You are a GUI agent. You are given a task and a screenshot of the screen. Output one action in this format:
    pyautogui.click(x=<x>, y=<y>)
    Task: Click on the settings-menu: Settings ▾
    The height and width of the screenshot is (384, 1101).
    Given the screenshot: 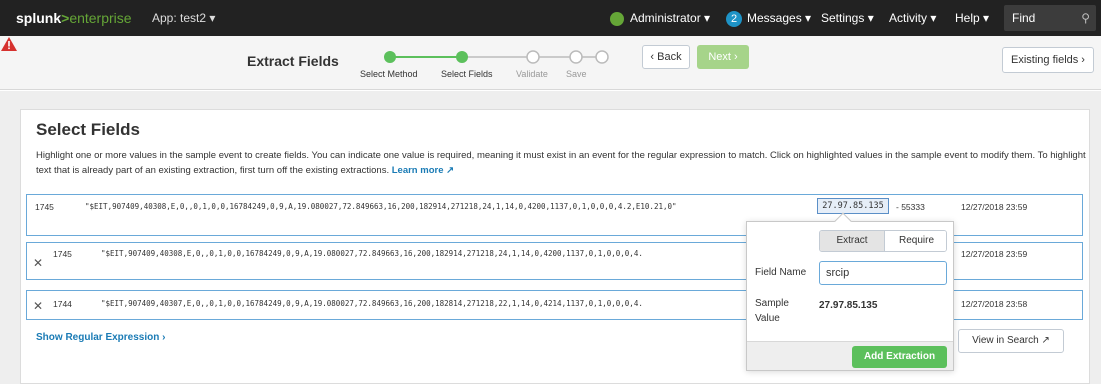 What is the action you would take?
    pyautogui.click(x=847, y=18)
    